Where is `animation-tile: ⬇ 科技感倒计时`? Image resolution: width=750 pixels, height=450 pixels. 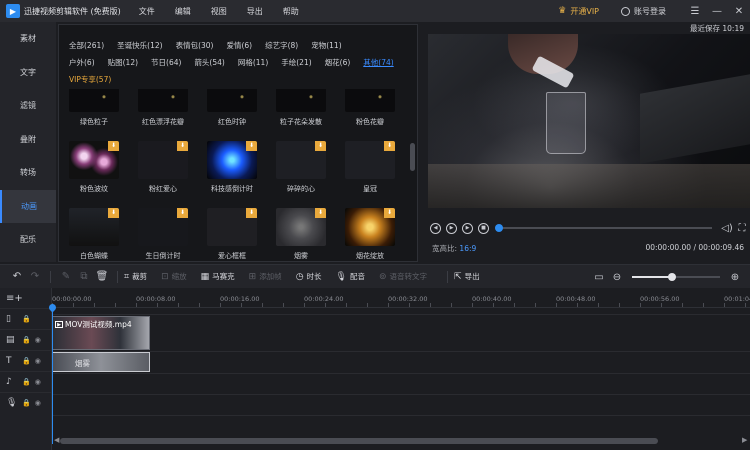 animation-tile: ⬇ 科技感倒计时 is located at coordinates (232, 167).